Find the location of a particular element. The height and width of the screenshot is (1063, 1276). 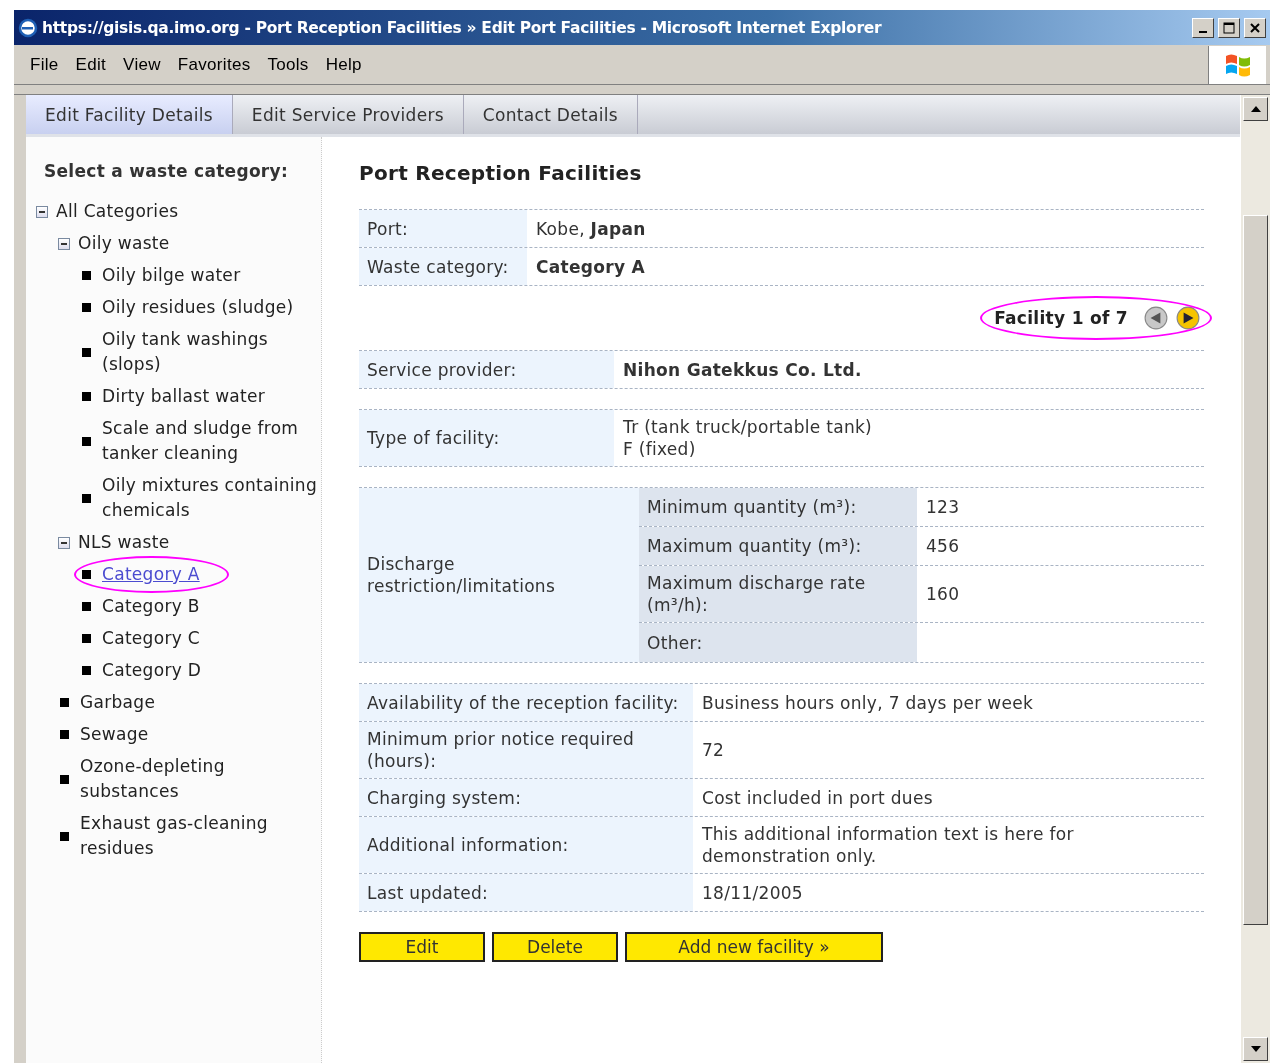

scroll-down-button is located at coordinates (1255, 1049).